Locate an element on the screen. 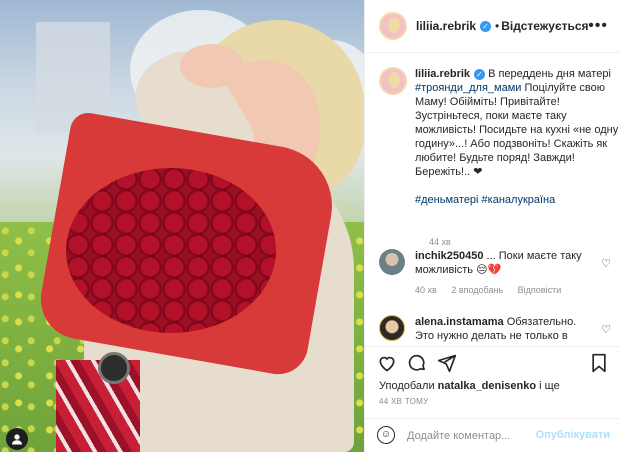 The image size is (620, 453). caption-intro: В переддень дня матері is located at coordinates (548, 74).